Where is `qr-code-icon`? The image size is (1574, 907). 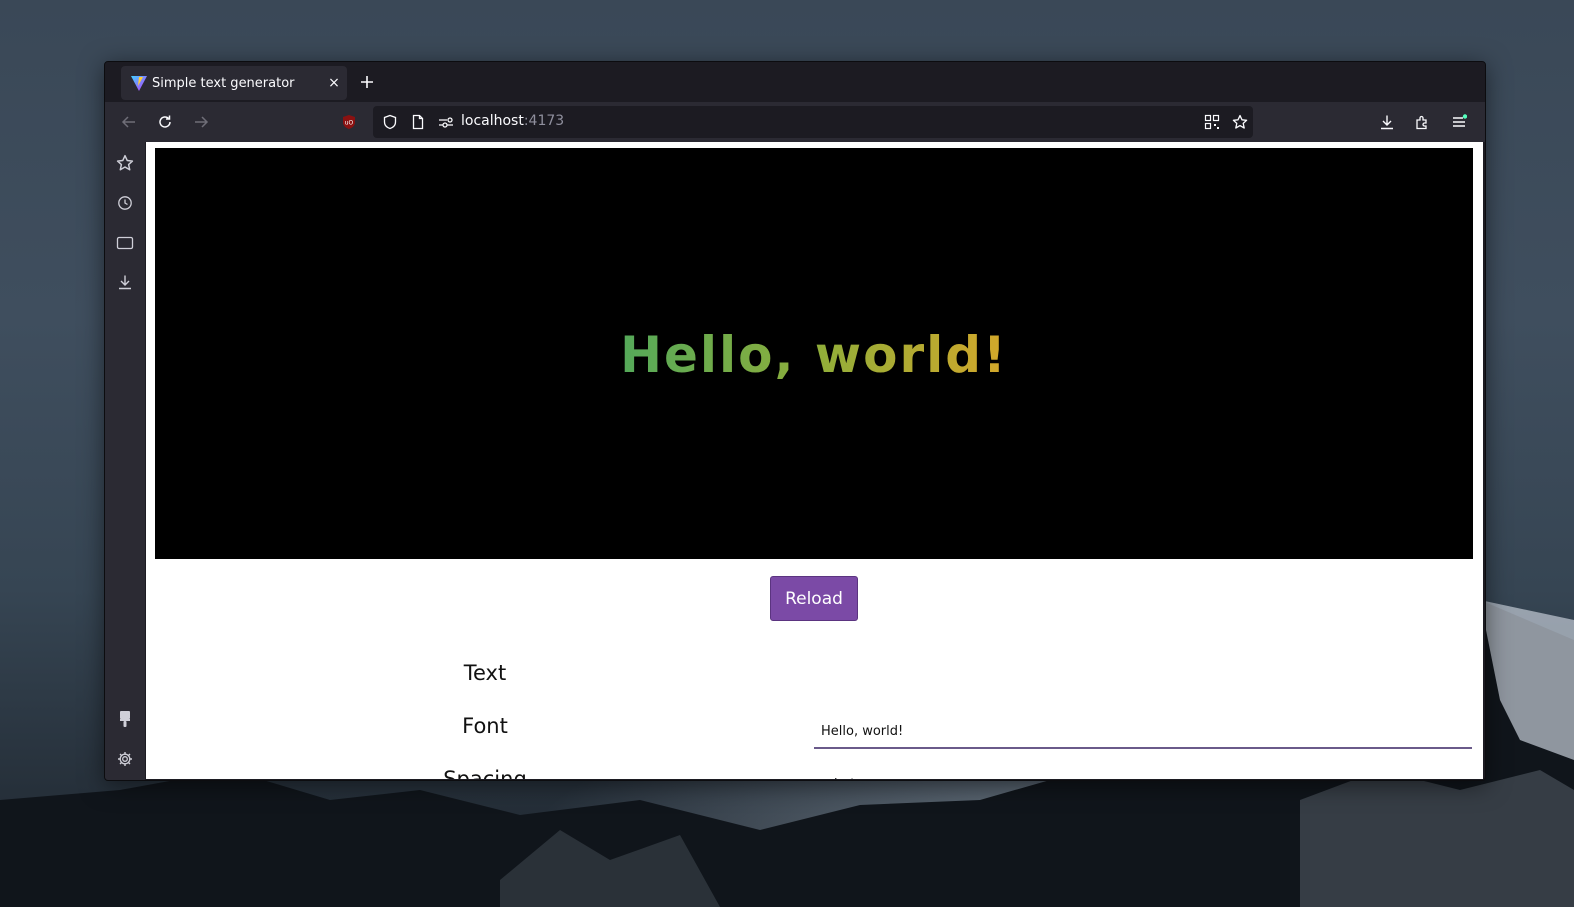
qr-code-icon is located at coordinates (1212, 122).